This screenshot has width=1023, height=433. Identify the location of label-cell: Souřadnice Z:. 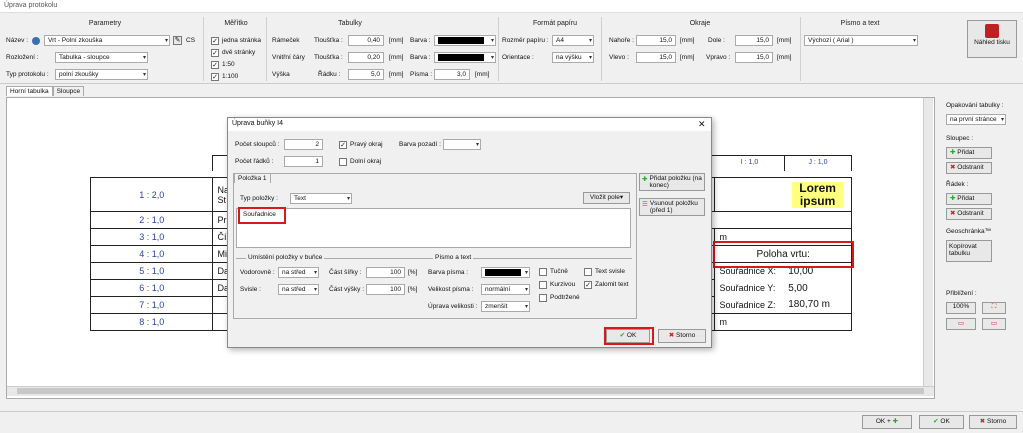
(749, 305).